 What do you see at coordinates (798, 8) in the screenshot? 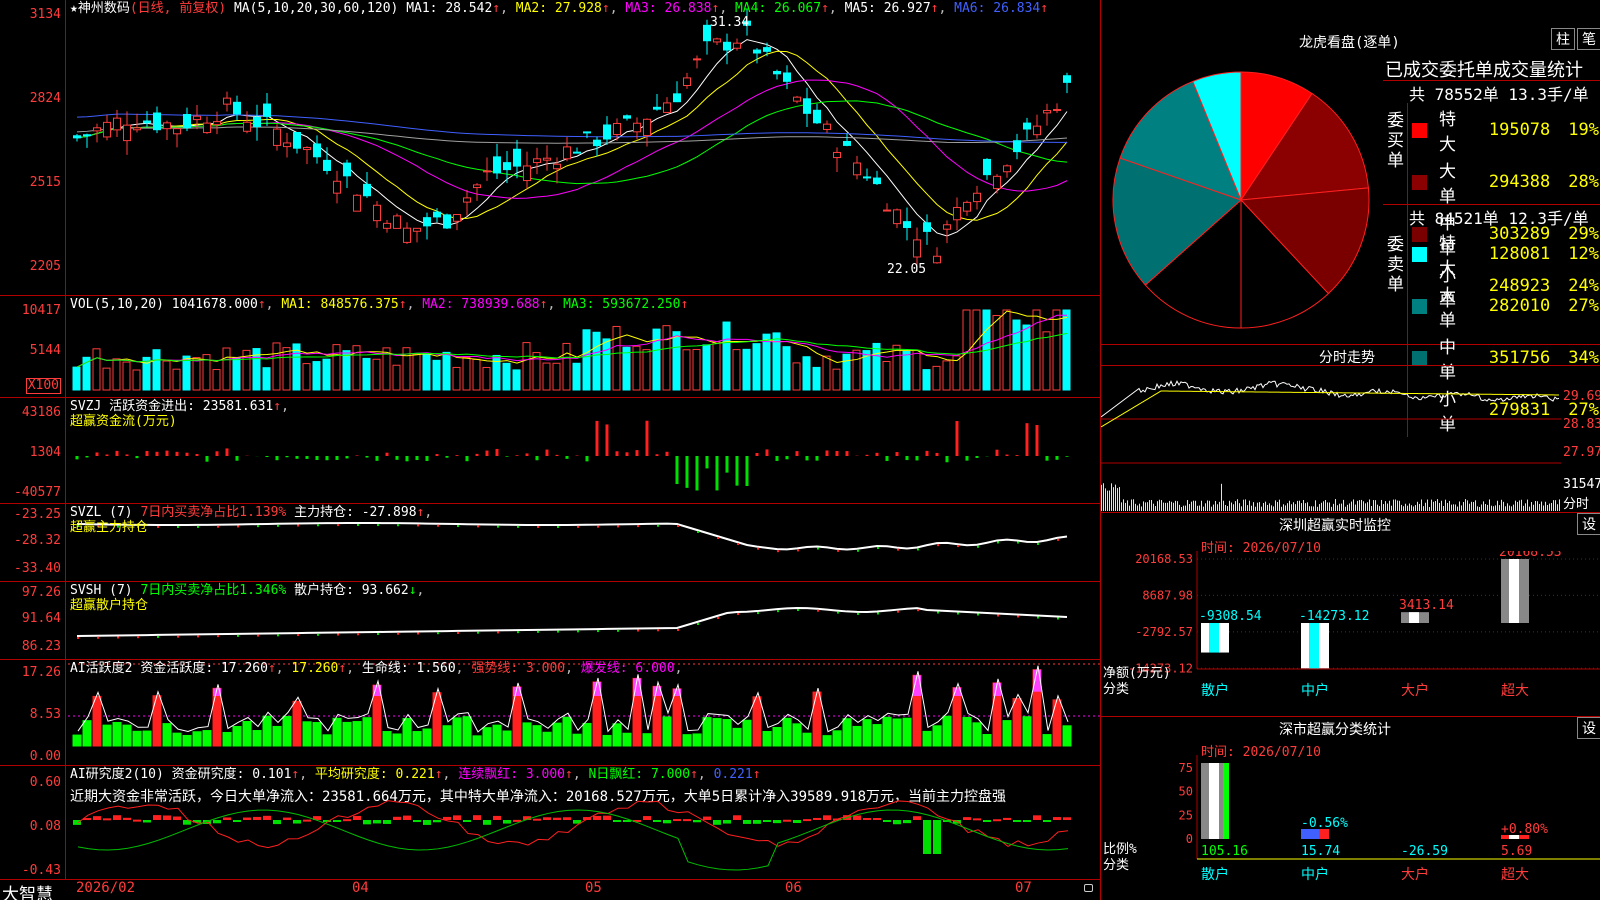
I see `ma4-value: 26.067` at bounding box center [798, 8].